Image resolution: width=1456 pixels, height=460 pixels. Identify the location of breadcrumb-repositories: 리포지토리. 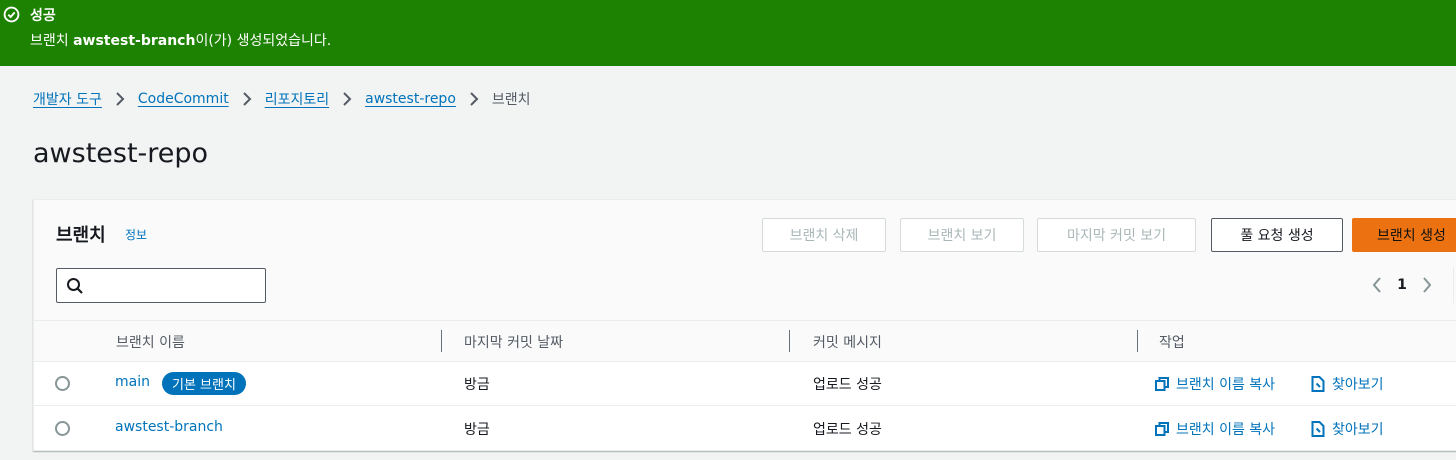
(297, 99).